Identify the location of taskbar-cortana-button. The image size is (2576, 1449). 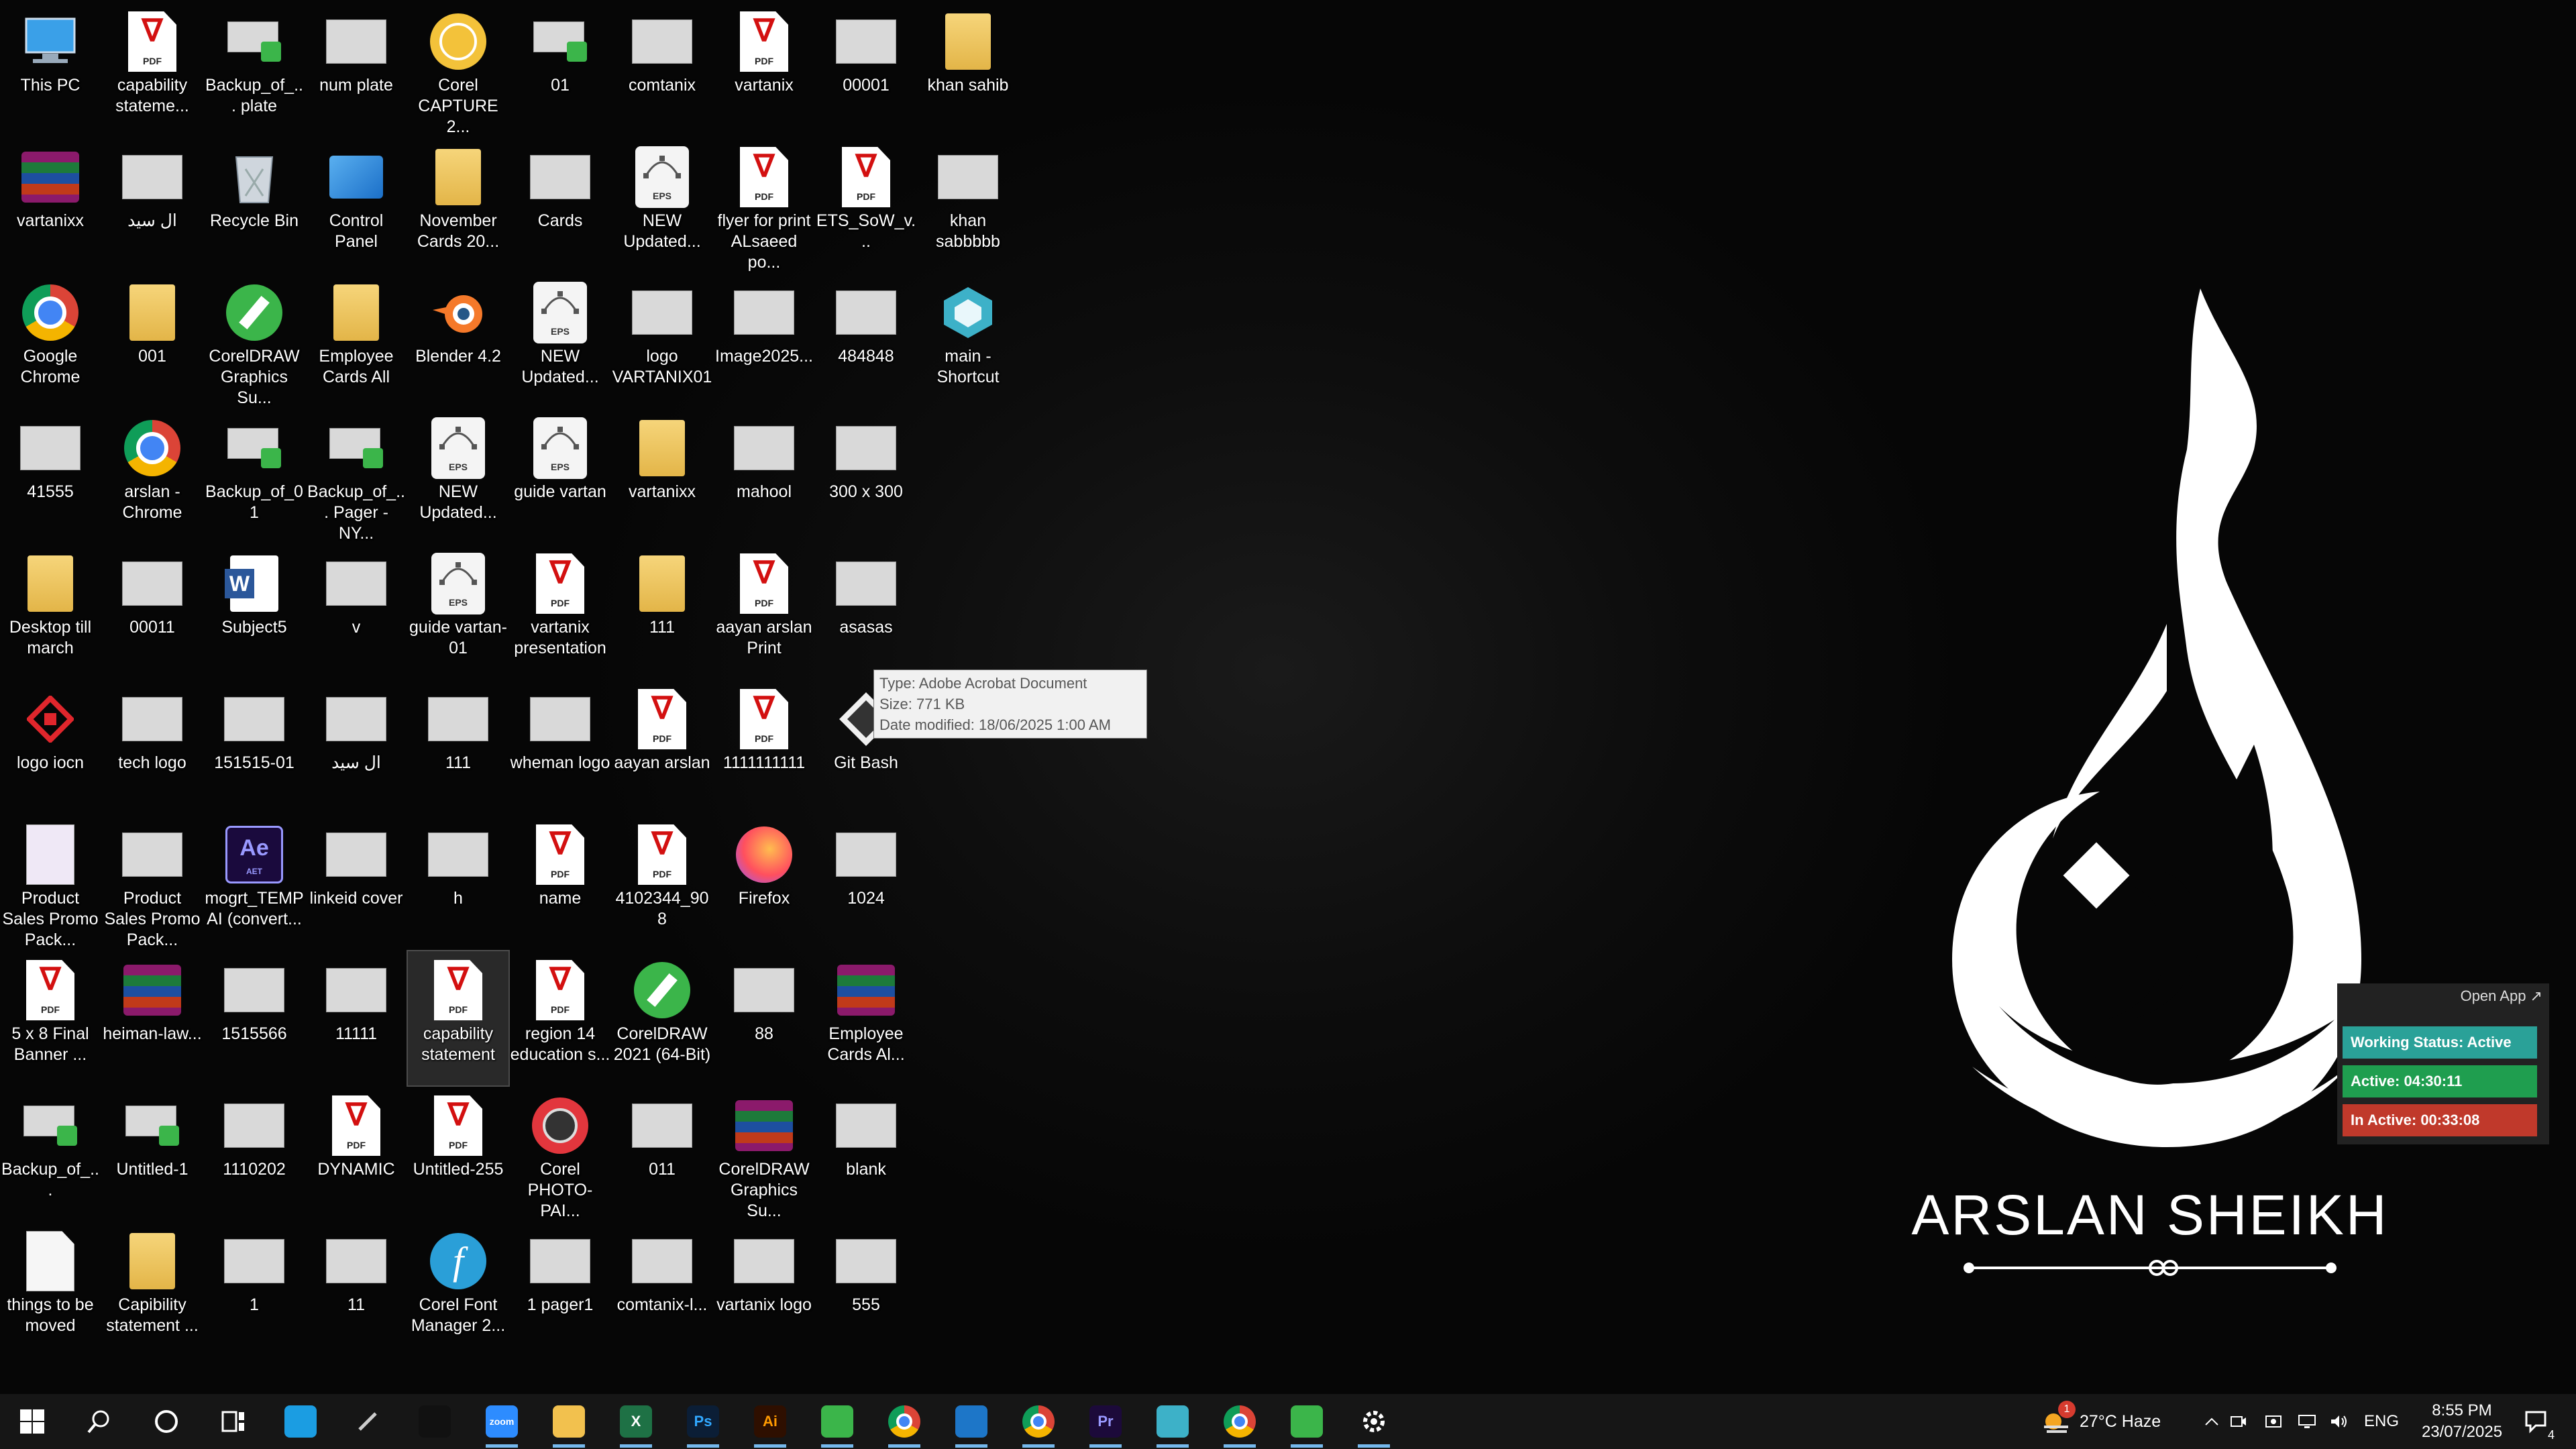
(166, 1421).